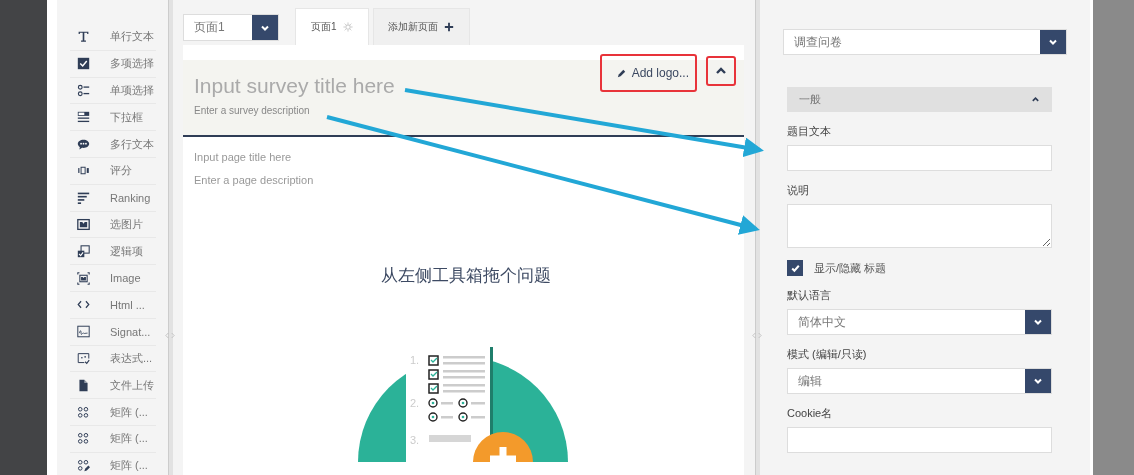 This screenshot has height=475, width=1134. I want to click on dropdown-icon, so click(83, 117).